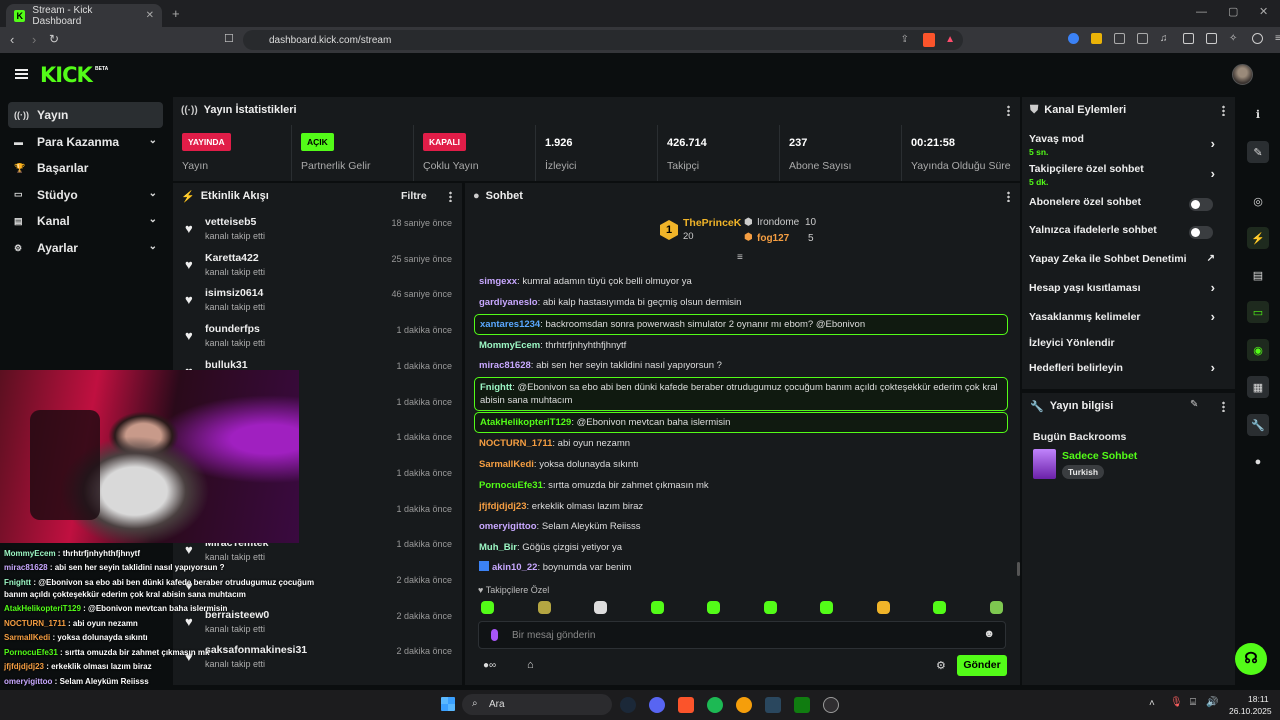 The height and width of the screenshot is (720, 1280). Describe the element at coordinates (85, 142) in the screenshot. I see `nav-item-1: ▬ Para Kazanma ⌄` at that location.